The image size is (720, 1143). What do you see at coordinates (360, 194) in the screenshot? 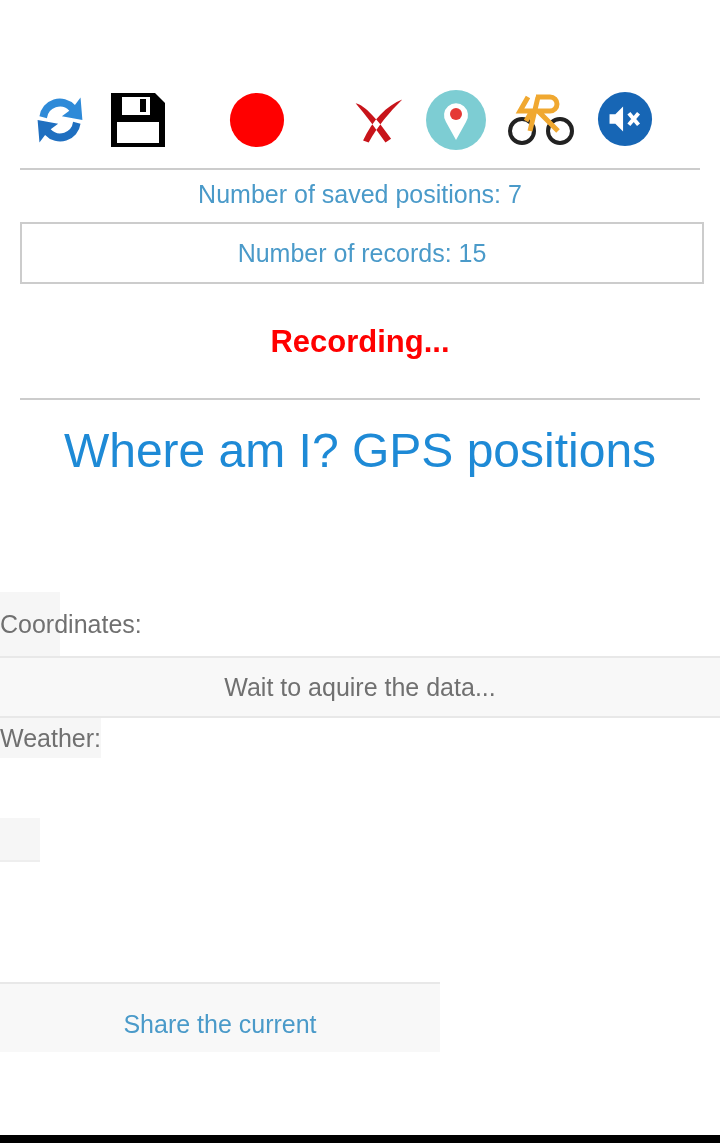
I see `saved-positions-count: Number of saved positions: 7` at bounding box center [360, 194].